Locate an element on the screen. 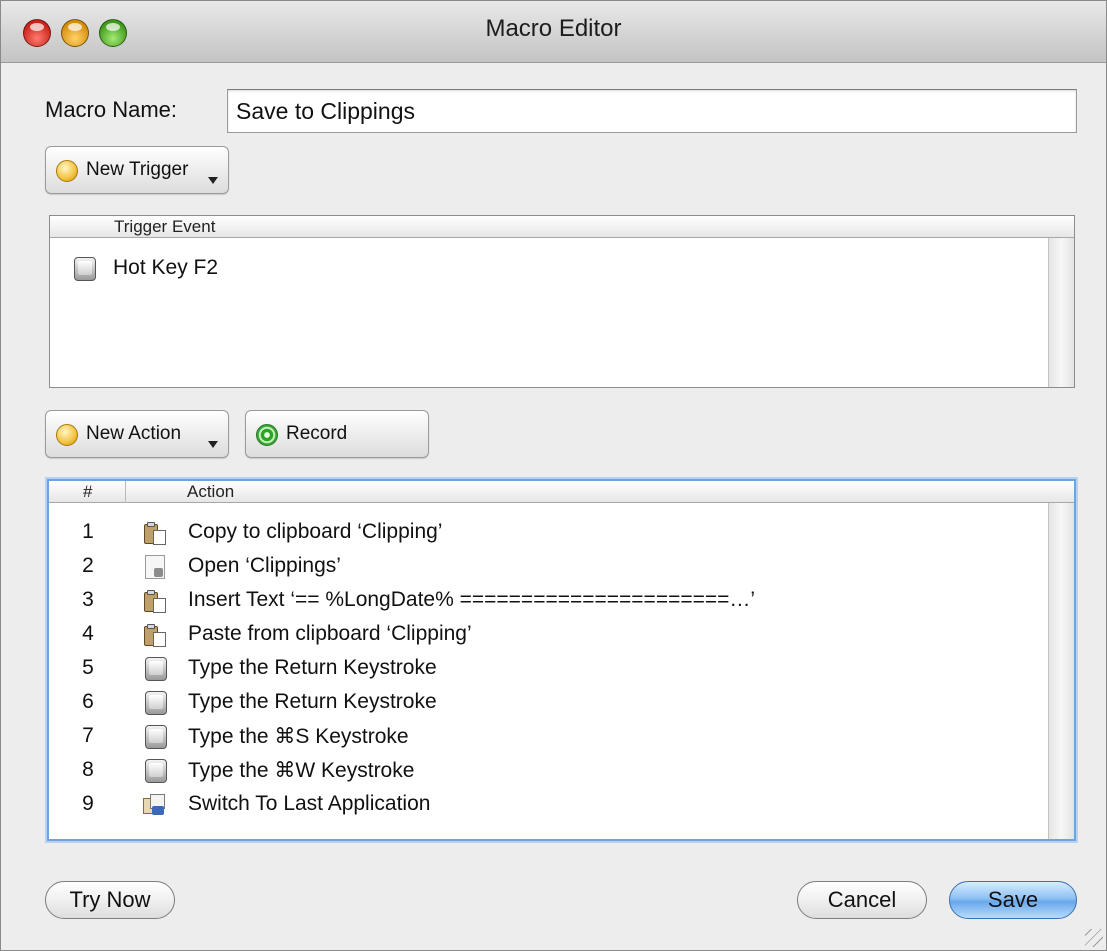  cancel-button: Cancel is located at coordinates (862, 900).